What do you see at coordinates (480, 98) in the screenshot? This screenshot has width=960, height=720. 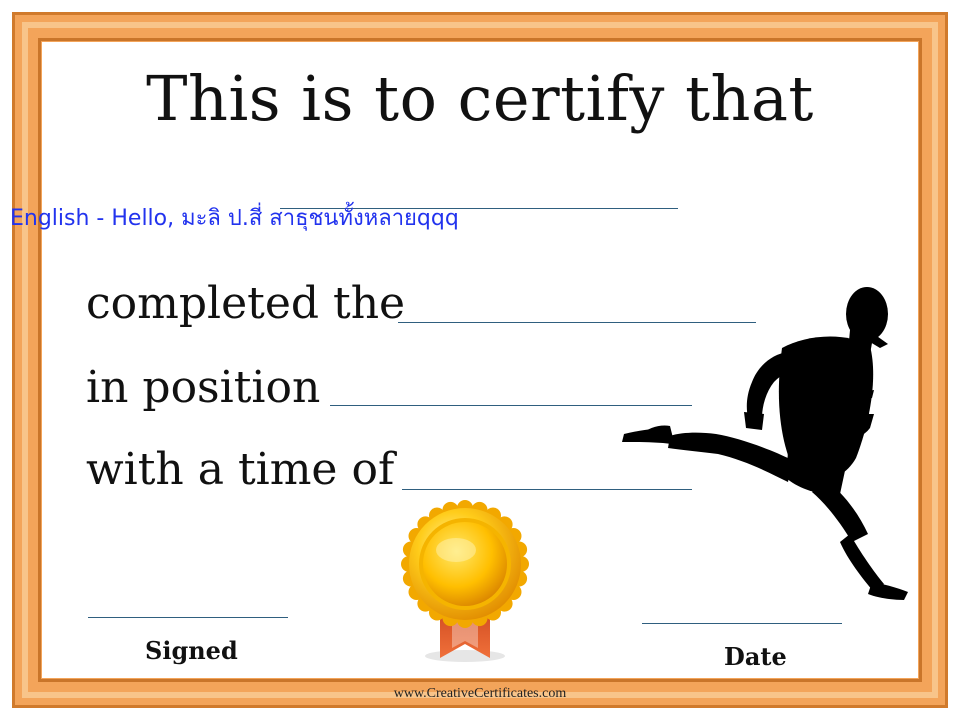 I see `certificate-title: This is to certify that` at bounding box center [480, 98].